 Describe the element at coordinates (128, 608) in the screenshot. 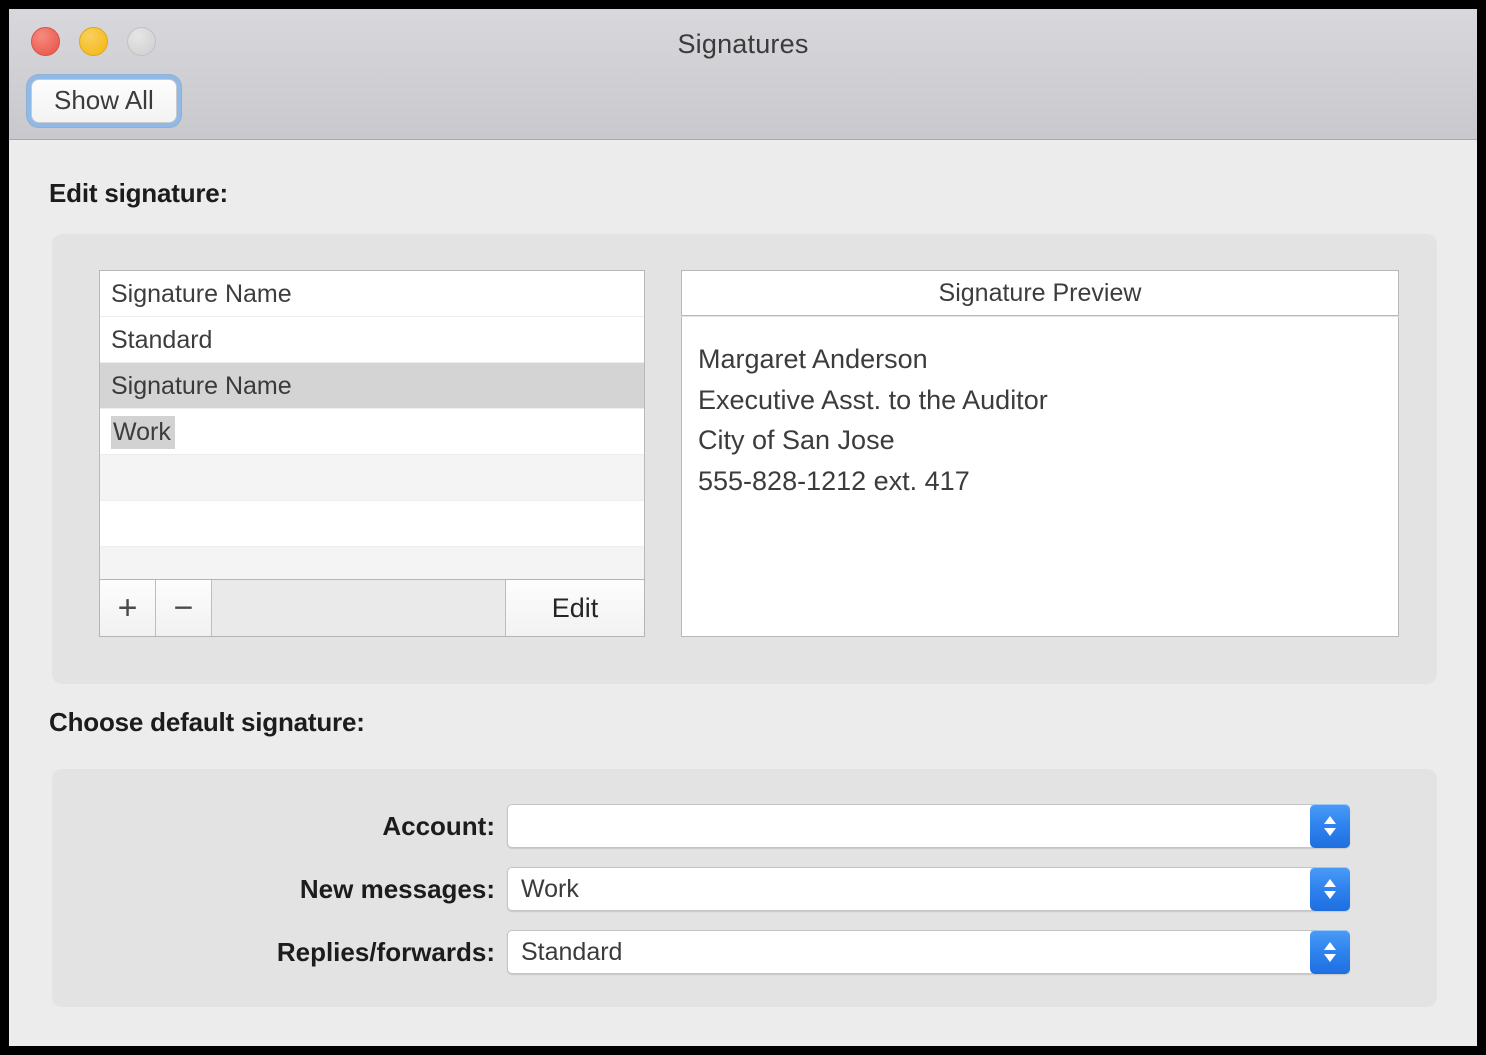

I see `add-signature-button: +` at that location.